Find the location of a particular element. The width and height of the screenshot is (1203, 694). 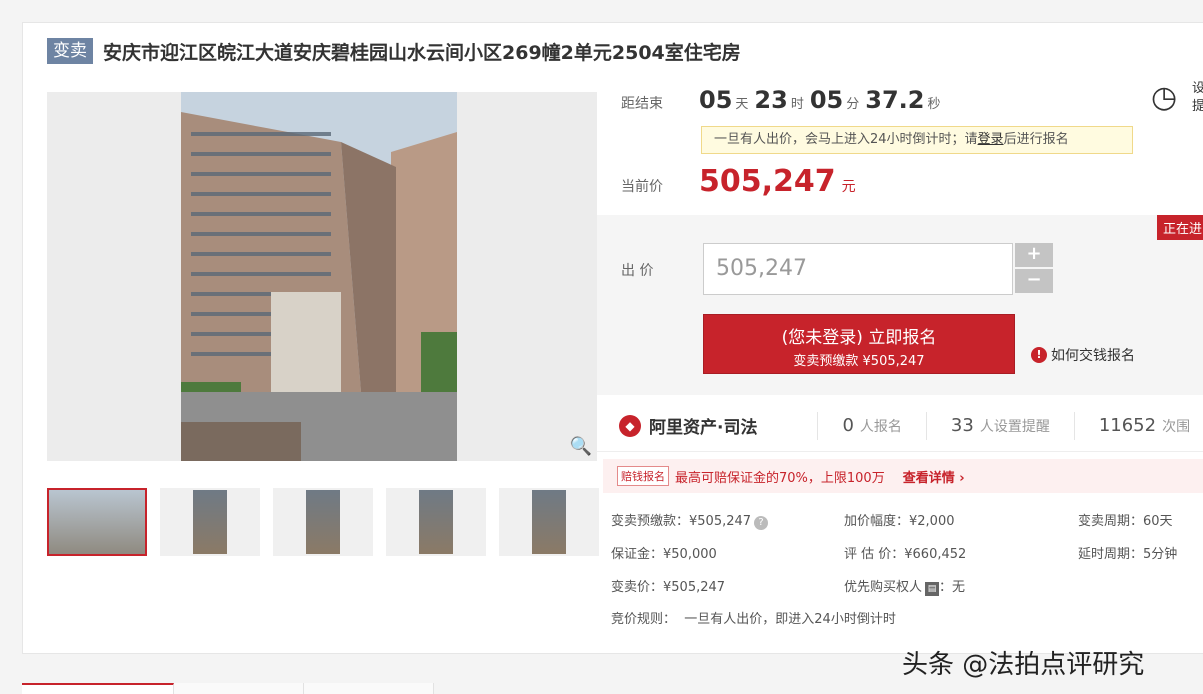

countdown-days: 05 is located at coordinates (716, 100).